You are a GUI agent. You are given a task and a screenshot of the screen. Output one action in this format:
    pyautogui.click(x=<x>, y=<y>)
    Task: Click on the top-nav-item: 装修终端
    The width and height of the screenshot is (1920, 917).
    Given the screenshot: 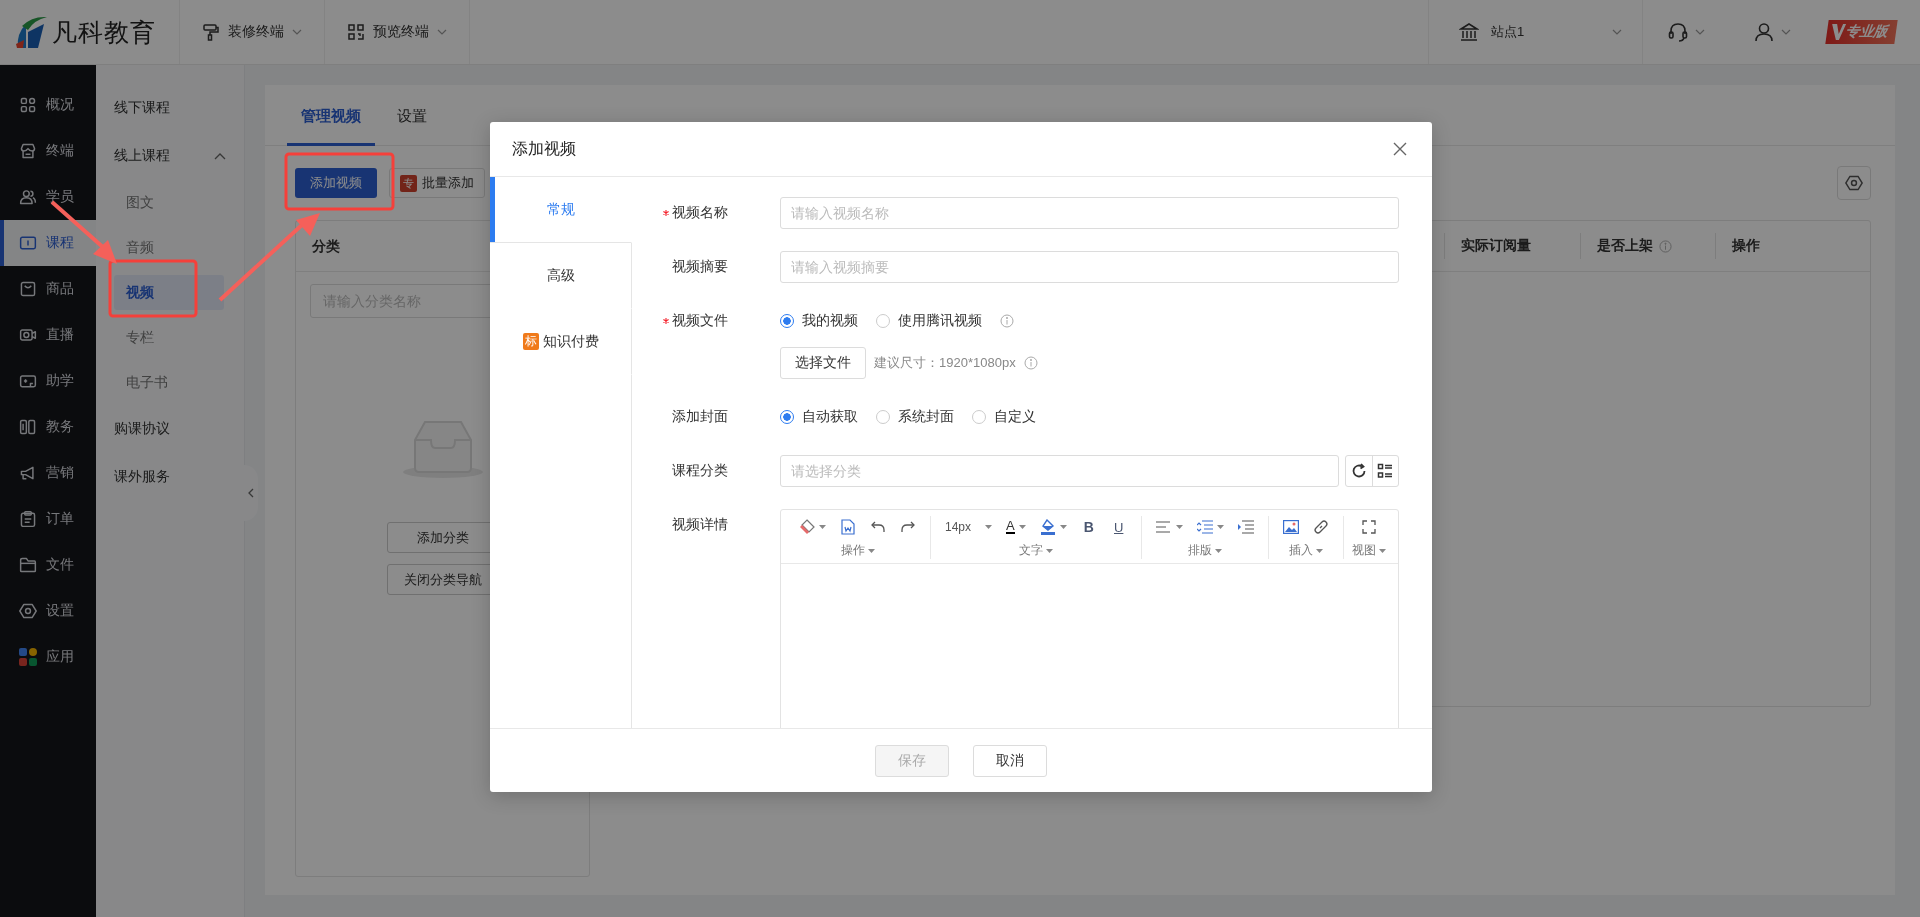 What is the action you would take?
    pyautogui.click(x=252, y=32)
    